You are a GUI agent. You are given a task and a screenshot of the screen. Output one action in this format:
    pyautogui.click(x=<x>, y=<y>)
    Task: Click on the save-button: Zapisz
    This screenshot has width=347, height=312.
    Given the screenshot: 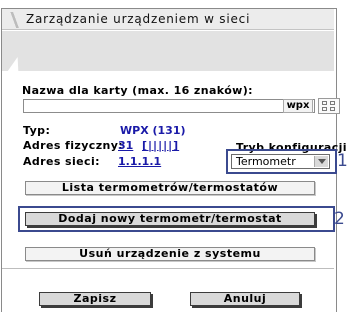 What is the action you would take?
    pyautogui.click(x=95, y=299)
    